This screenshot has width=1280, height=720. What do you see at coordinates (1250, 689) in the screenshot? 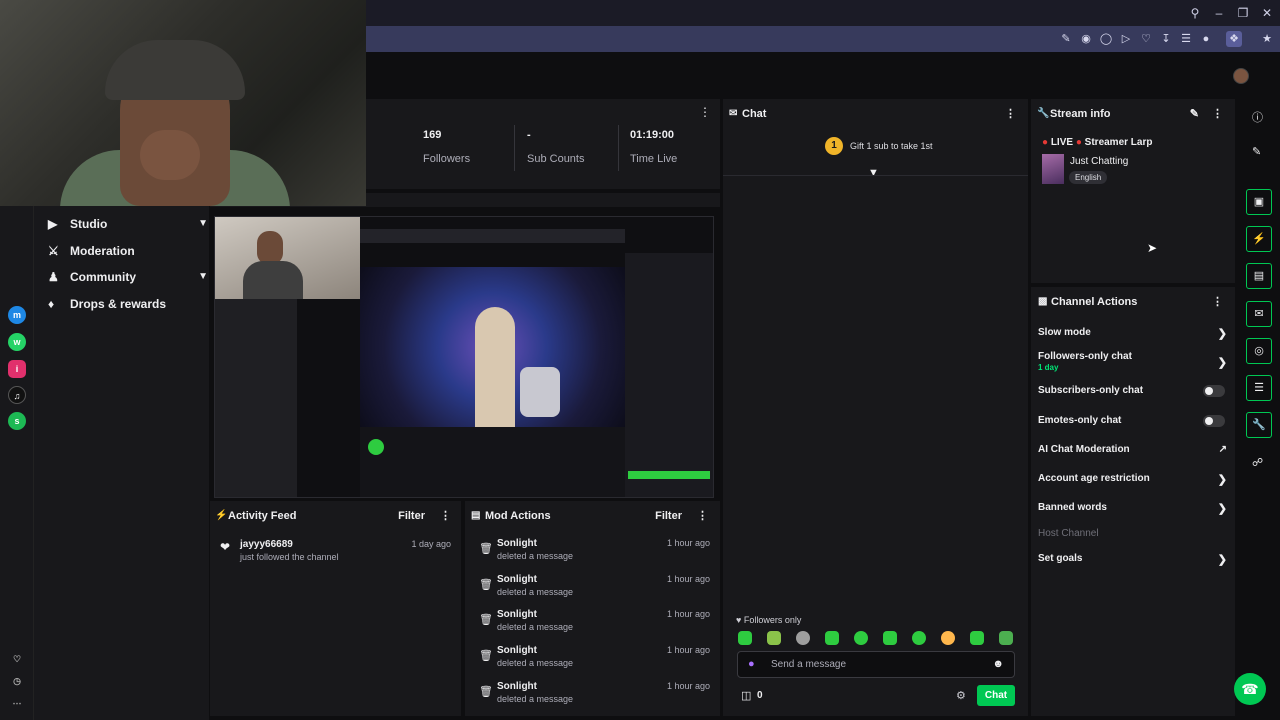
I see `support-chat-icon: ☎` at bounding box center [1250, 689].